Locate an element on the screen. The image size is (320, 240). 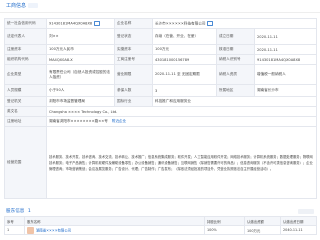
info-row: 人员规模 小于50人 参保人数 3 所属地区 湖南省长沙市 is located at coordinates (160, 90).